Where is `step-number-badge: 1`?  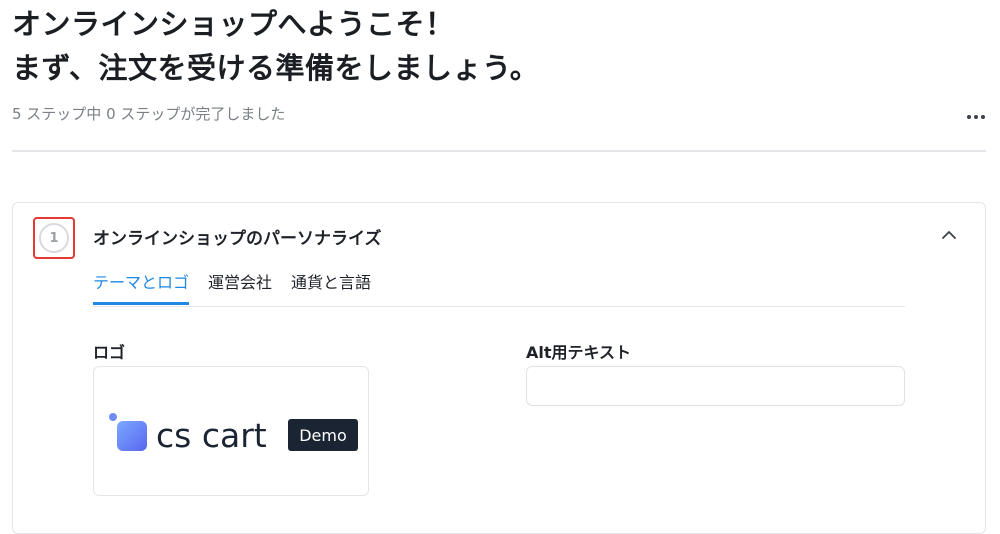
step-number-badge: 1 is located at coordinates (54, 238).